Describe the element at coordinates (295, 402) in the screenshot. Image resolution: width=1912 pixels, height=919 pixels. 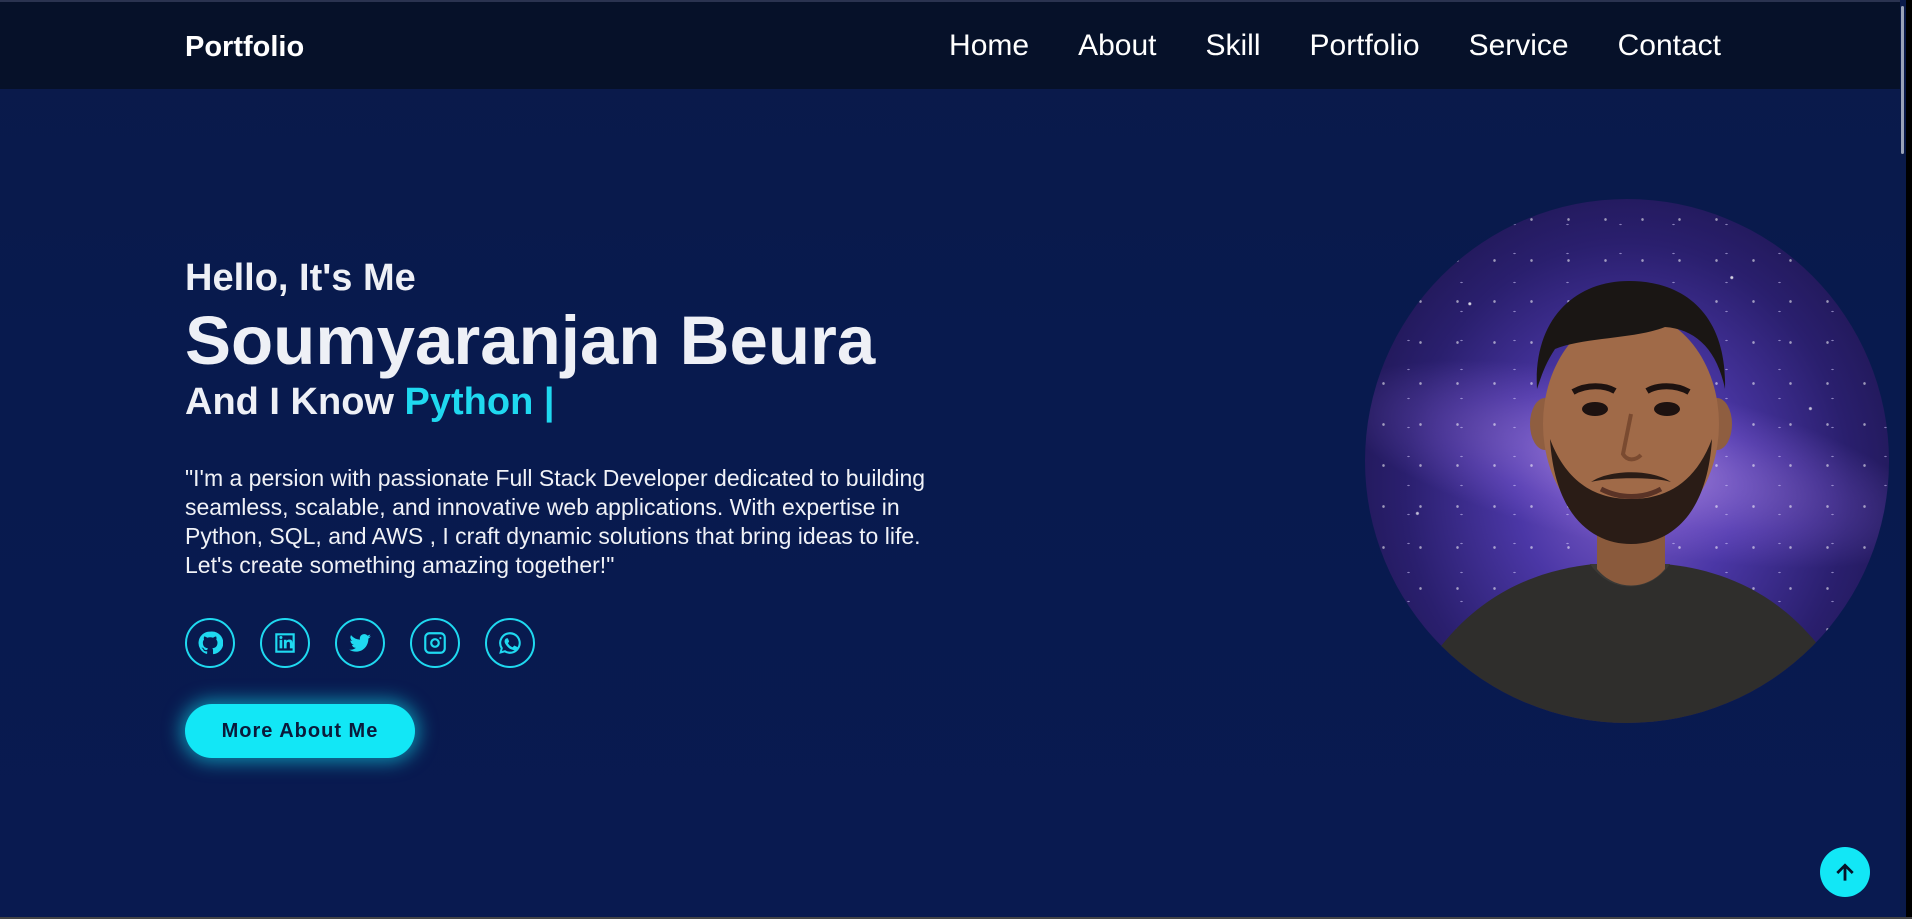
I see `skill-prefix: And I Know` at that location.